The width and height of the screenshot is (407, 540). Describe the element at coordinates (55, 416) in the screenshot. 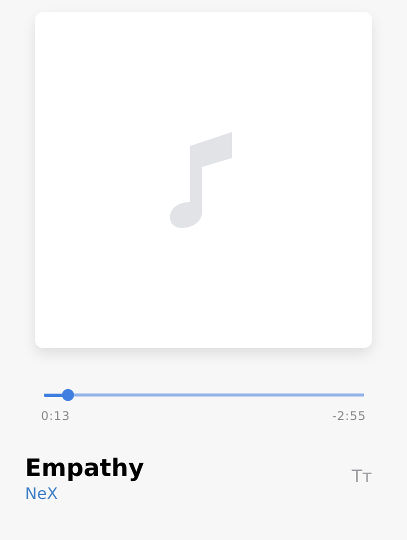

I see `elapsed-time: 0:13` at that location.